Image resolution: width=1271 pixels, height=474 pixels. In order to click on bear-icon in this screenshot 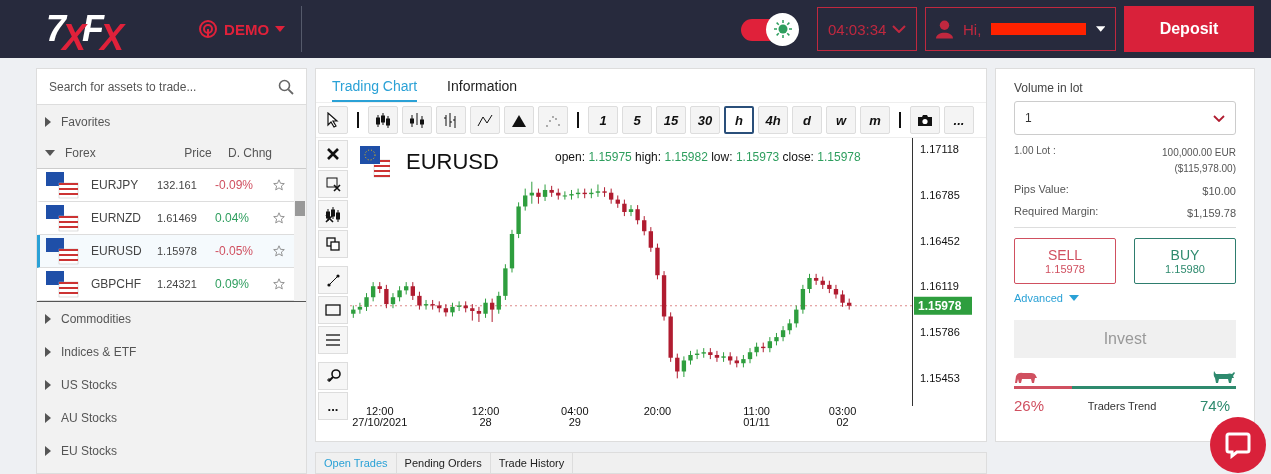, I will do `click(1026, 377)`.